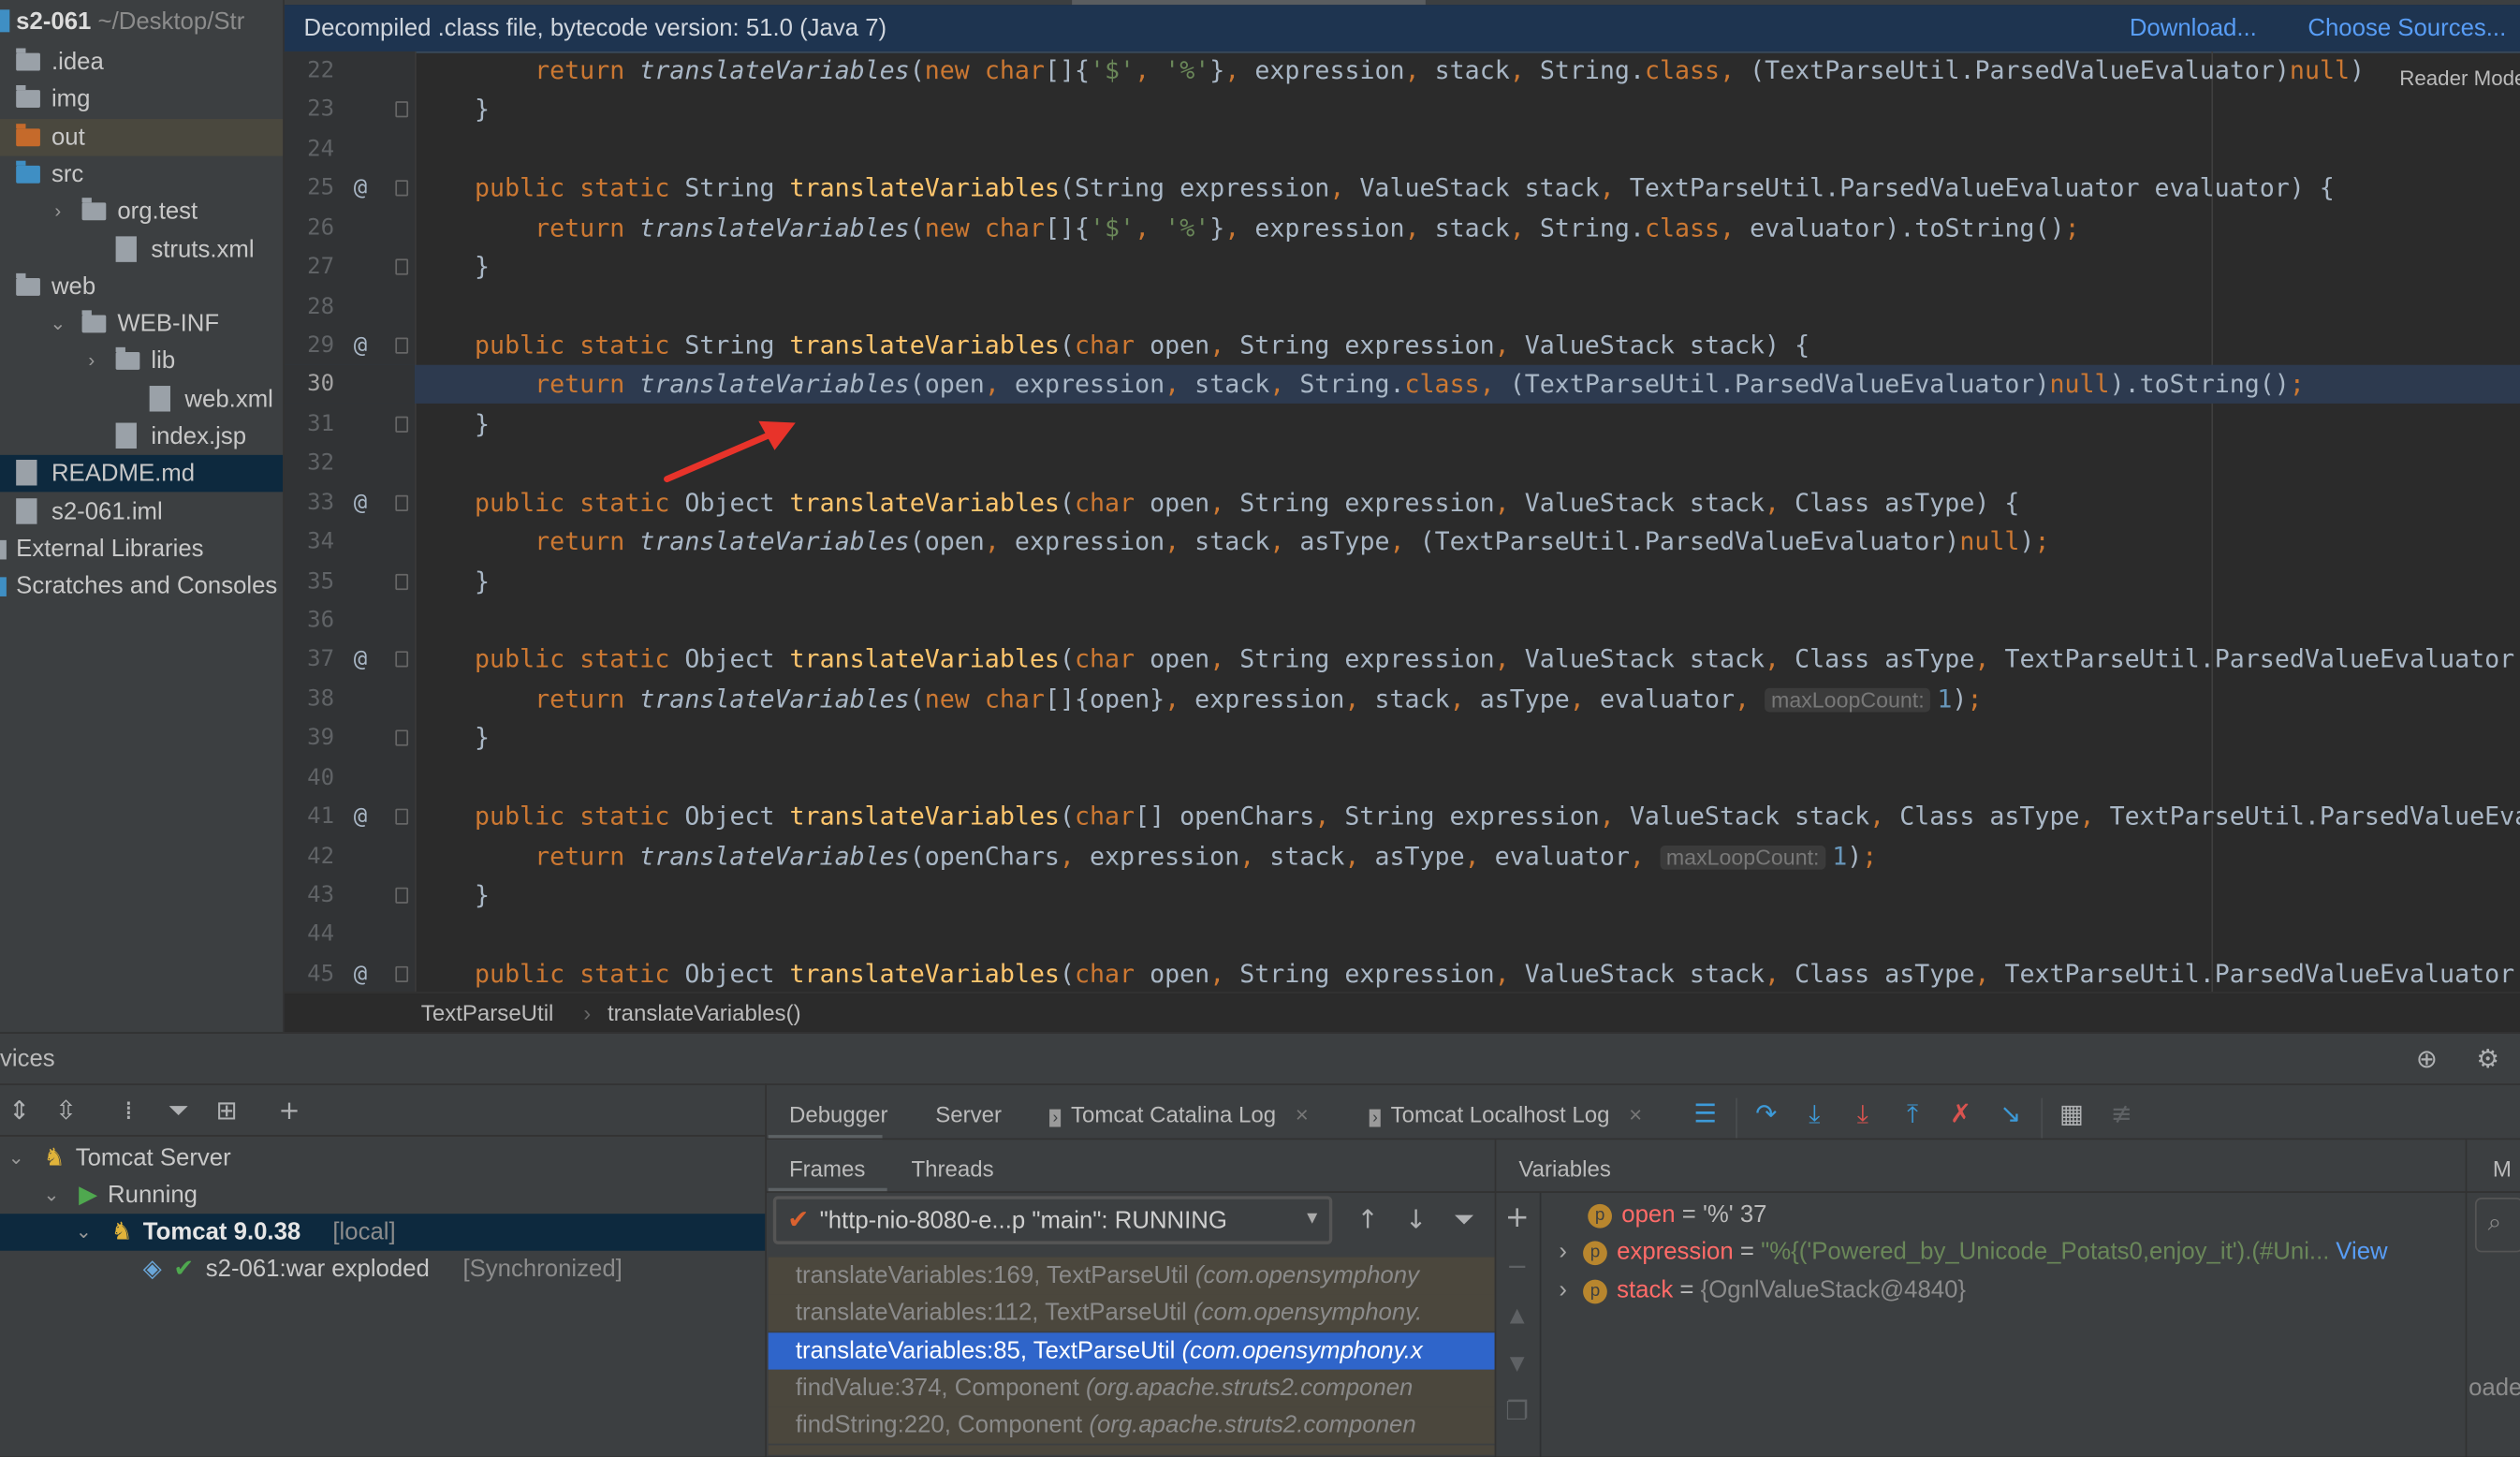 This screenshot has width=2520, height=1457. Describe the element at coordinates (65, 1110) in the screenshot. I see `collapse-all-icon: ⇳` at that location.